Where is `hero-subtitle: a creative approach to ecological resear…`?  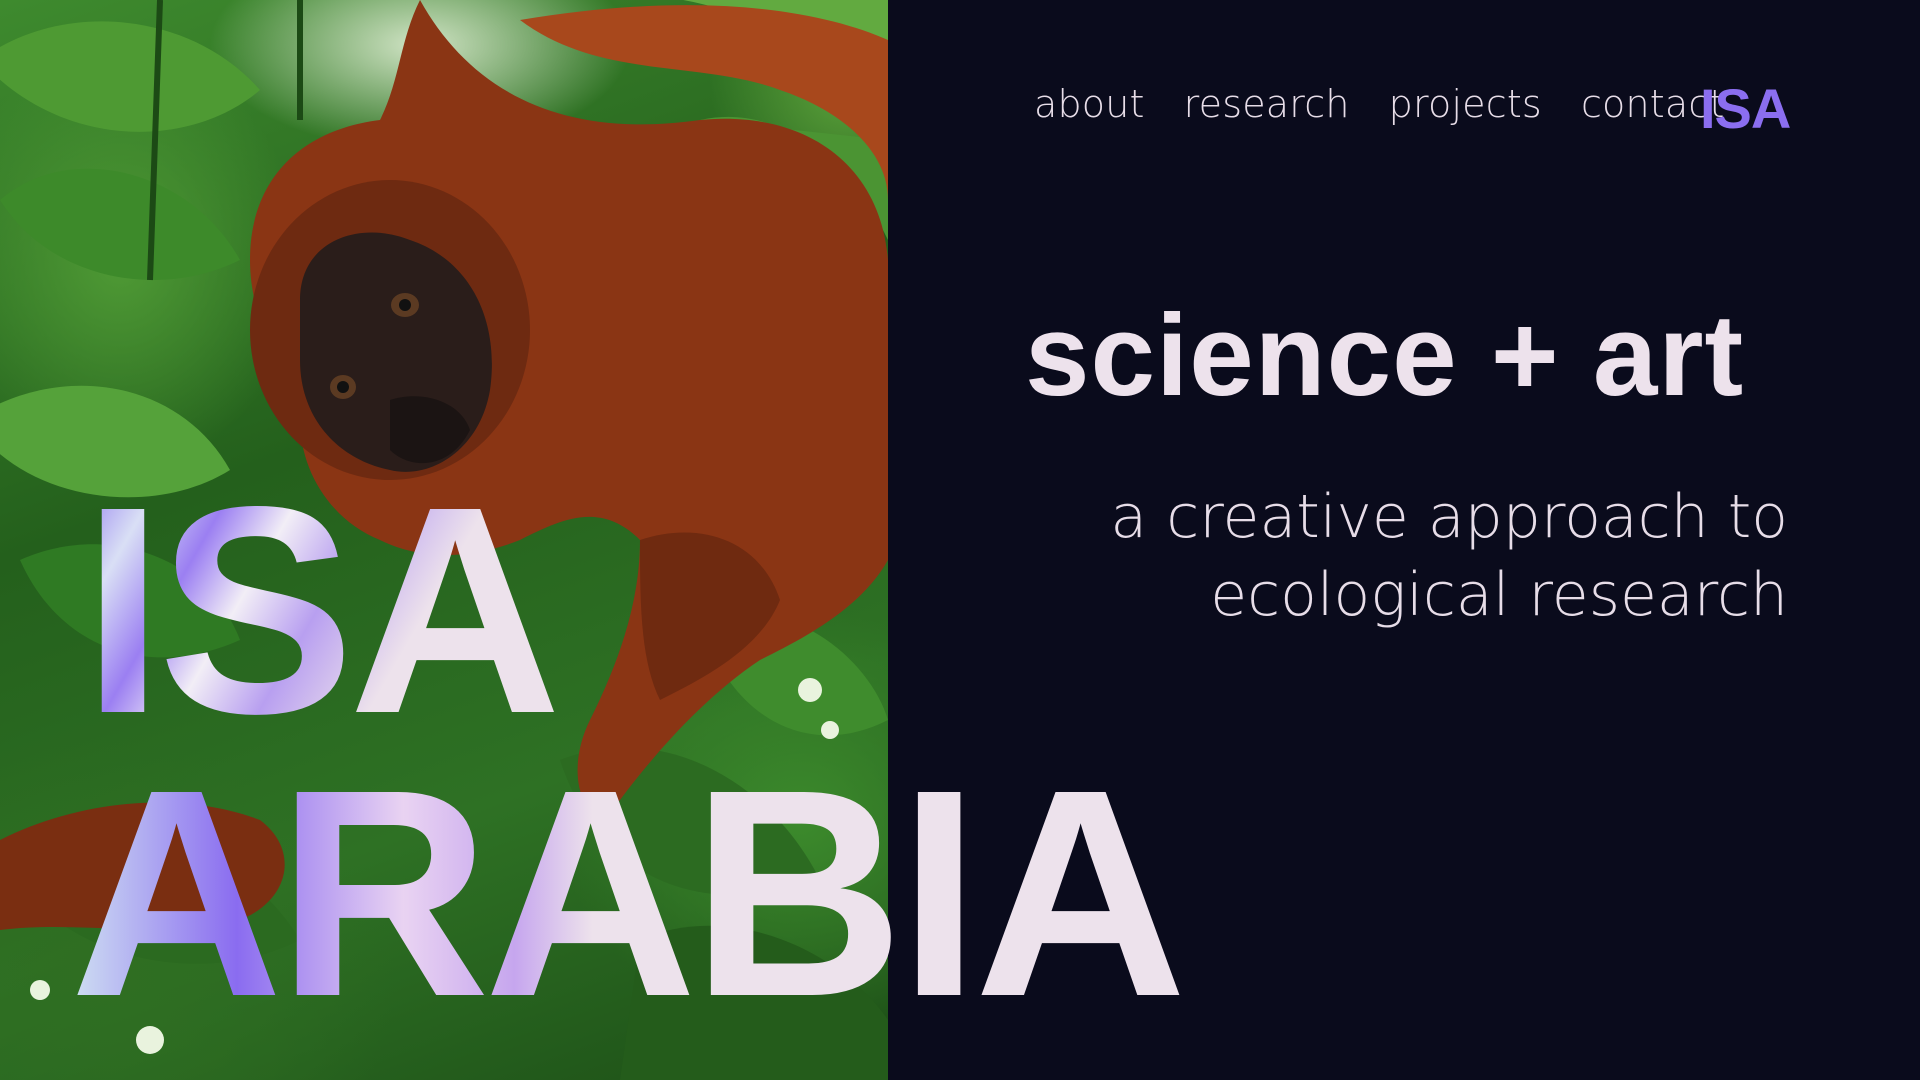
hero-subtitle: a creative approach to ecological resear… is located at coordinates (1449, 556).